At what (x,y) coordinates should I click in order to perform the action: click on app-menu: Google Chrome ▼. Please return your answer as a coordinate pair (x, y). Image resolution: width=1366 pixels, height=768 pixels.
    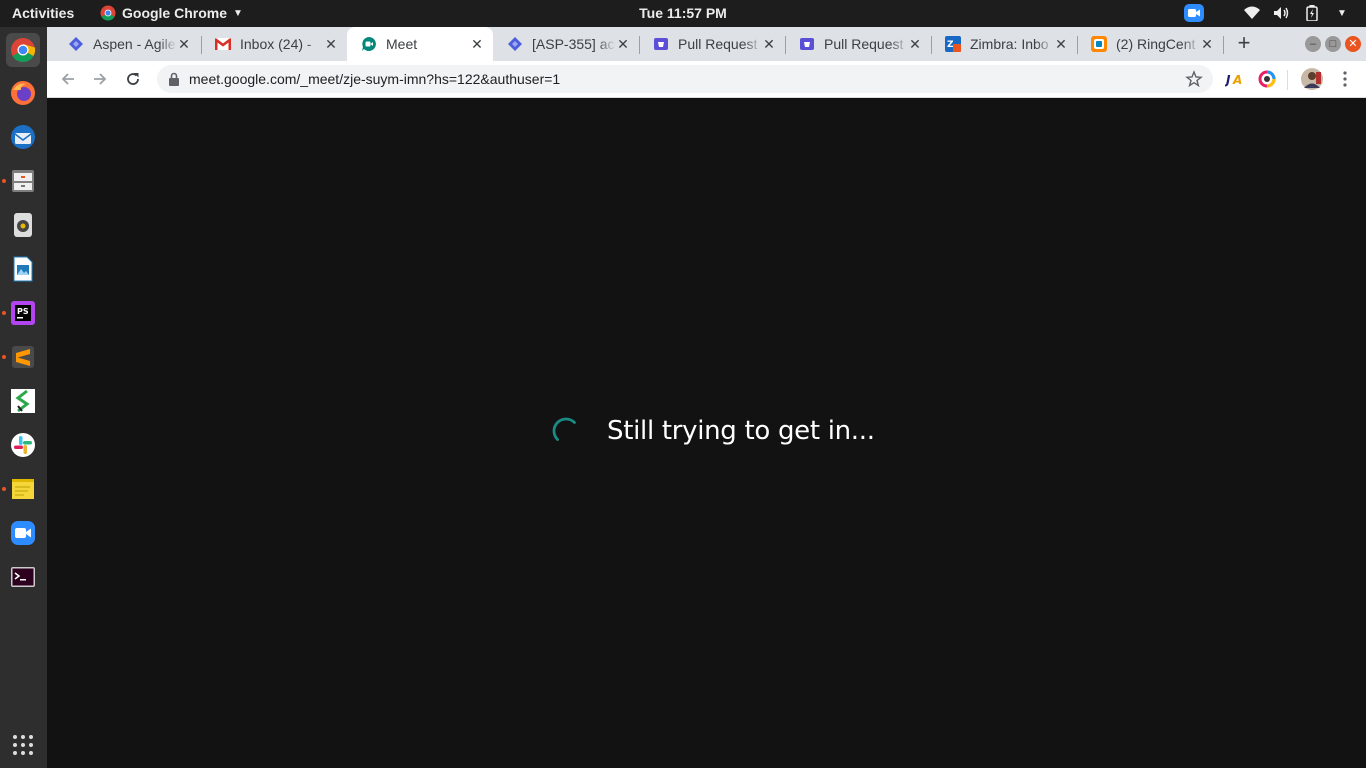
    Looking at the image, I should click on (171, 13).